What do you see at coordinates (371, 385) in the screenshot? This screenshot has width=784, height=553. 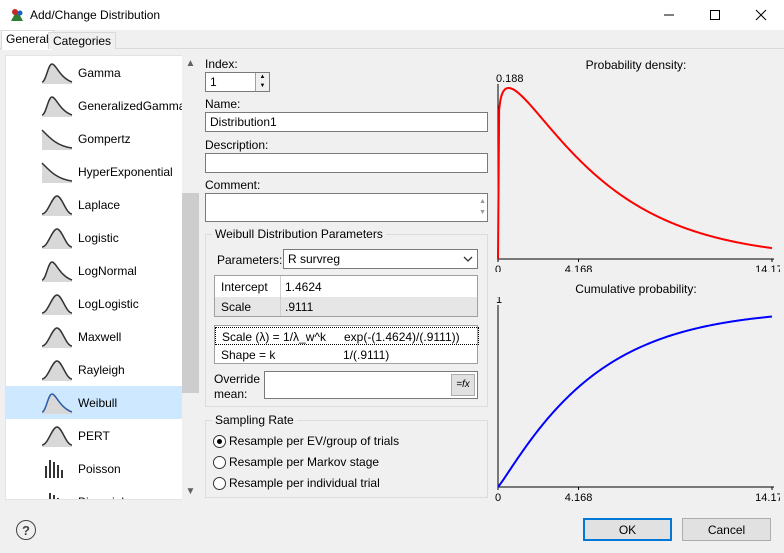 I see `override-mean-input: =fx` at bounding box center [371, 385].